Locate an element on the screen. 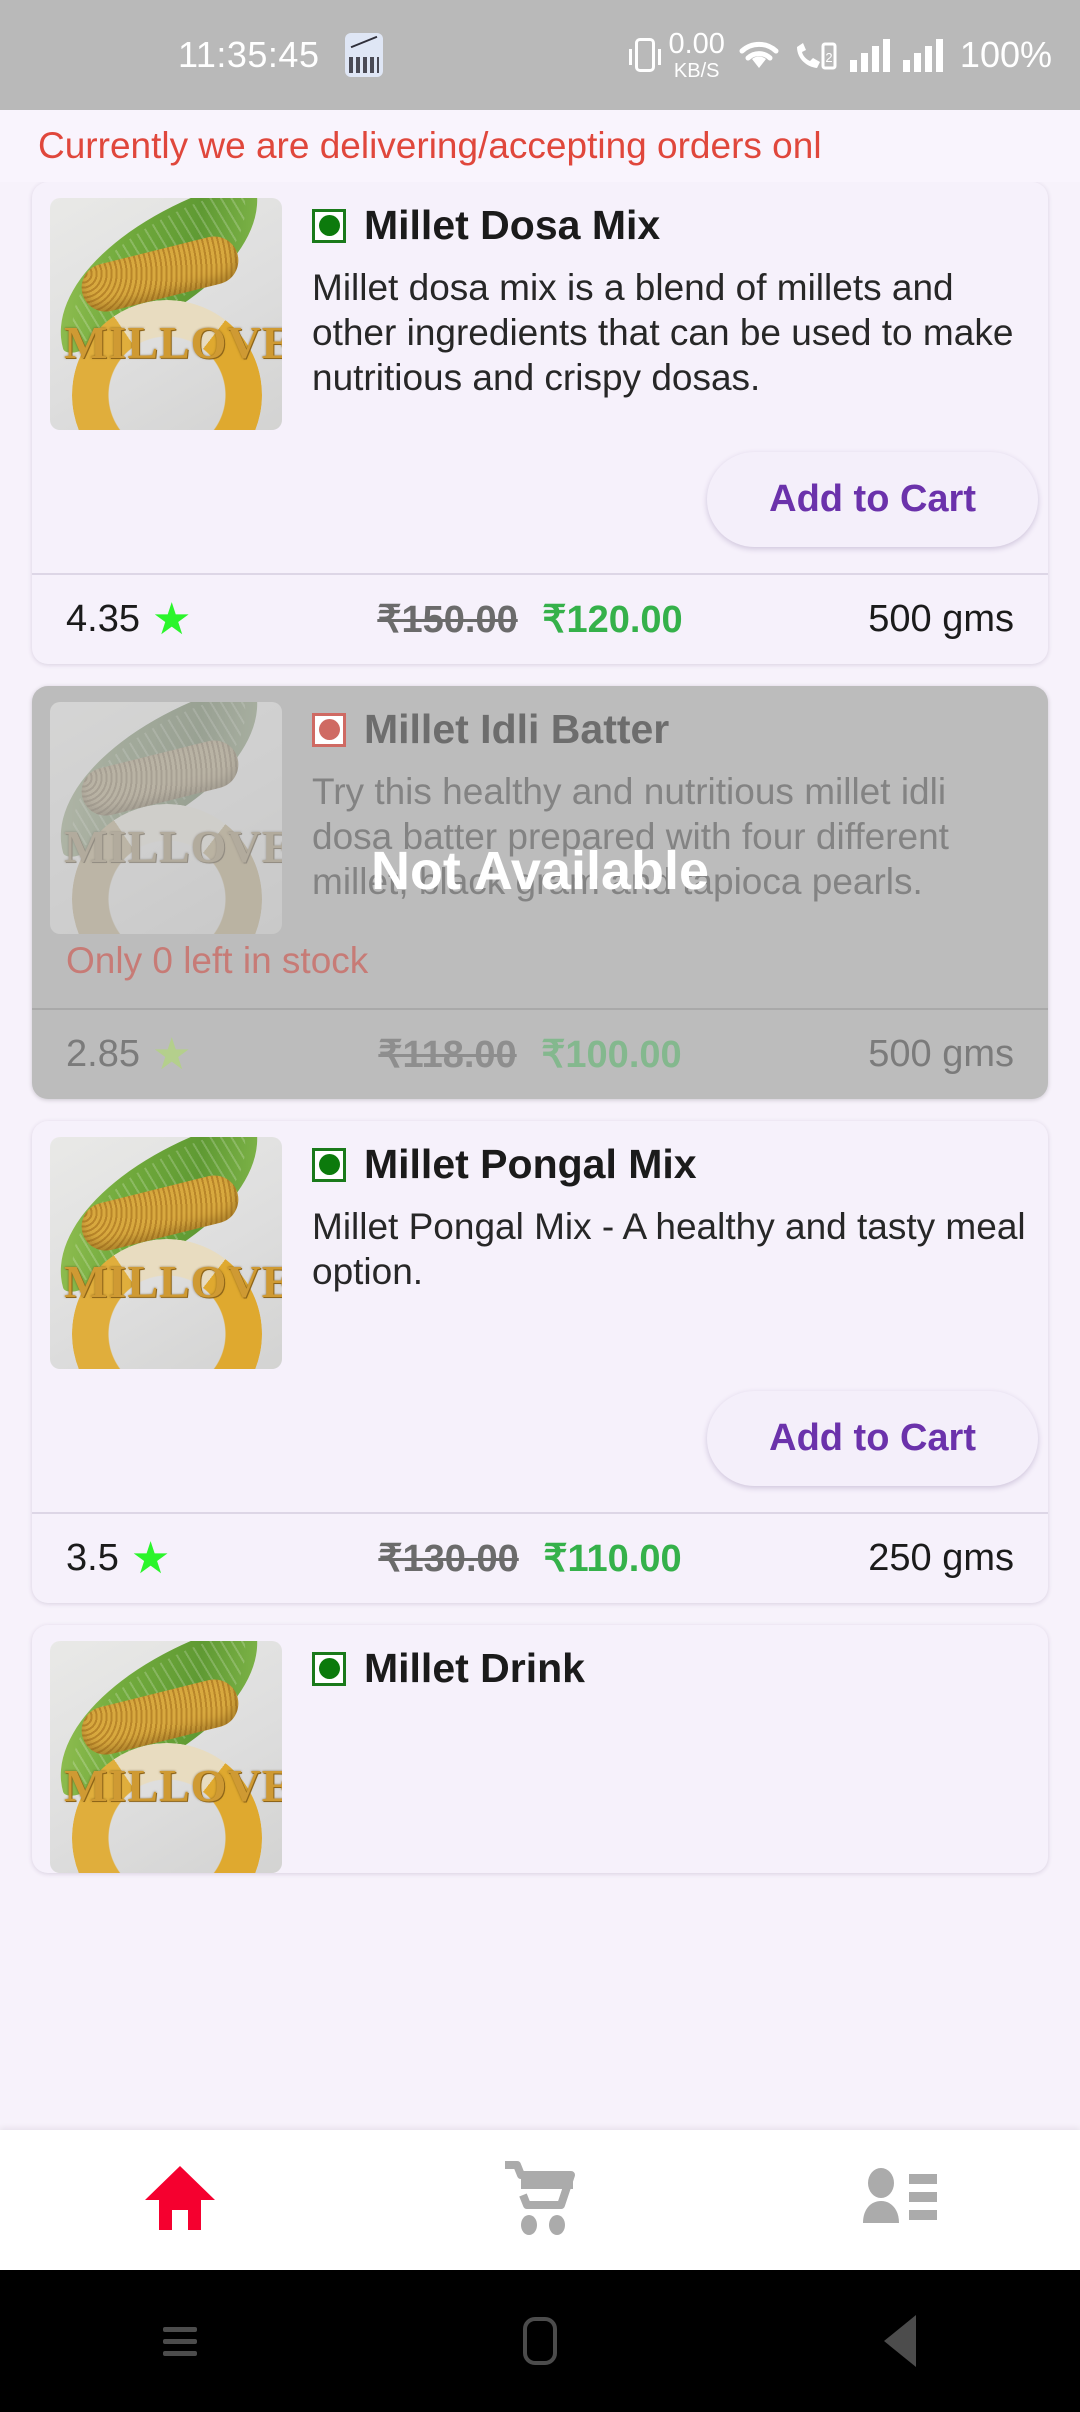 The width and height of the screenshot is (1080, 2412). product-title-row: Millet Dosa Mix is located at coordinates (671, 225).